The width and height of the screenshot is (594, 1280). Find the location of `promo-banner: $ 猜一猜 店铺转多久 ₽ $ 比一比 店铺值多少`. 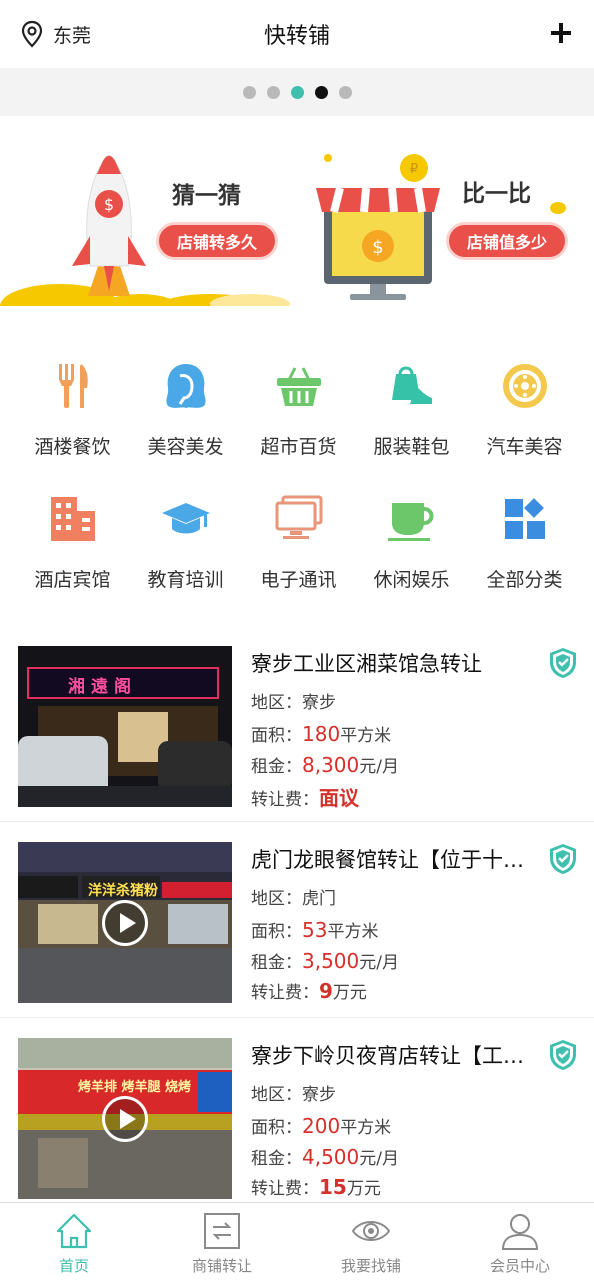

promo-banner: $ 猜一猜 店铺转多久 ₽ $ 比一比 店铺值多少 is located at coordinates (297, 211).